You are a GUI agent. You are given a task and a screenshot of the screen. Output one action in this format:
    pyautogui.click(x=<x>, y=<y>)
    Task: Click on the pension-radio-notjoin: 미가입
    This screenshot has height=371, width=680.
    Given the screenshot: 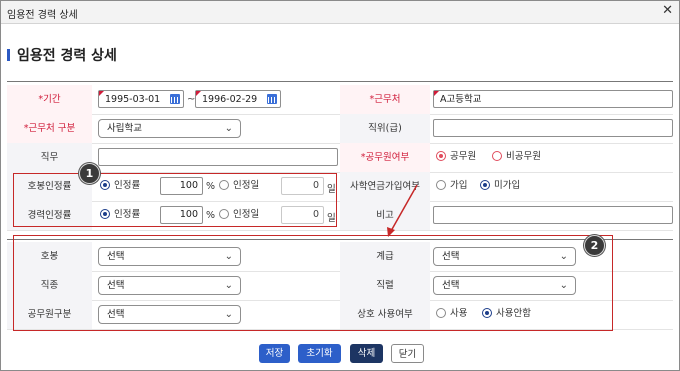 What is the action you would take?
    pyautogui.click(x=500, y=186)
    